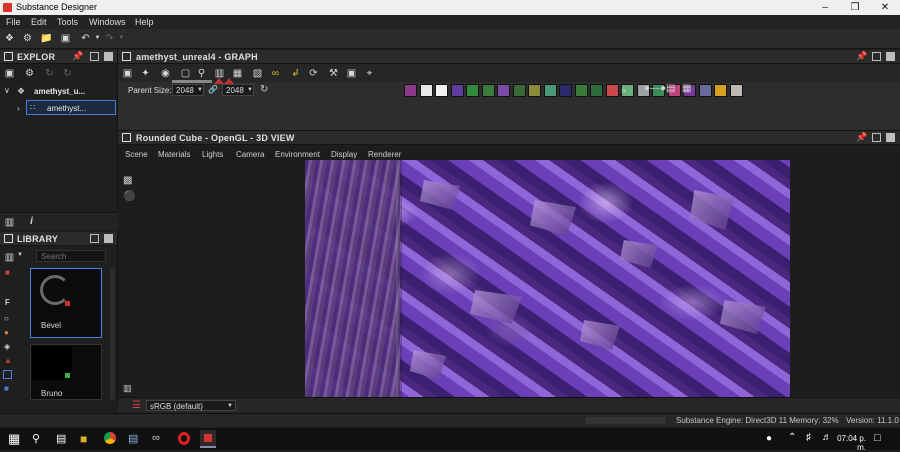  What do you see at coordinates (112, 334) in the screenshot?
I see `library-scrollbar` at bounding box center [112, 334].